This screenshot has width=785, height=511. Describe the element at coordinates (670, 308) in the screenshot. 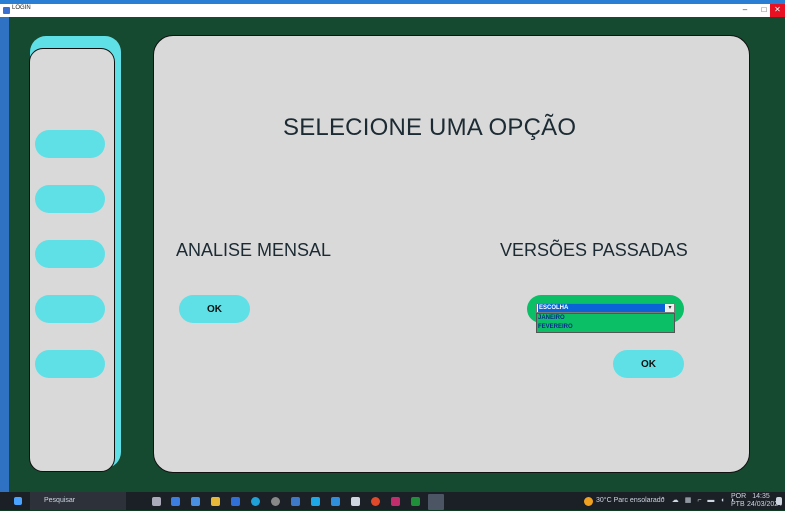

I see `chevron-down-icon: ▾` at that location.